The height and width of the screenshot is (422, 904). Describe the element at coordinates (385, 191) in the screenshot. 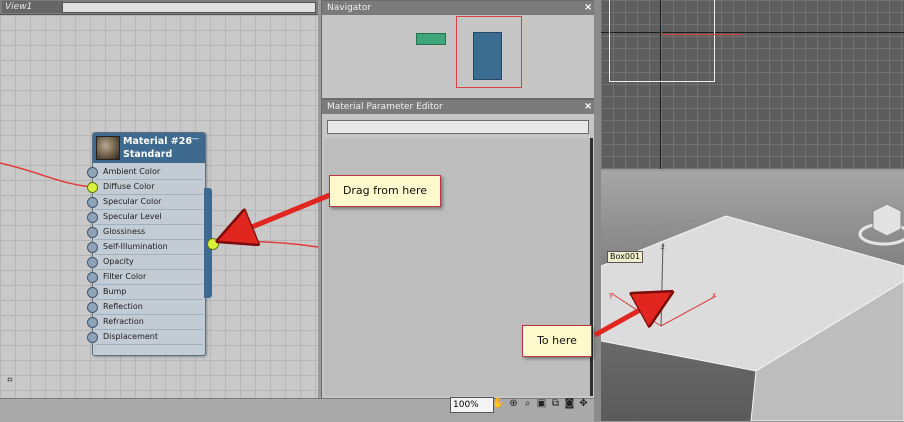

I see `callout-drag-from: Drag from here` at that location.